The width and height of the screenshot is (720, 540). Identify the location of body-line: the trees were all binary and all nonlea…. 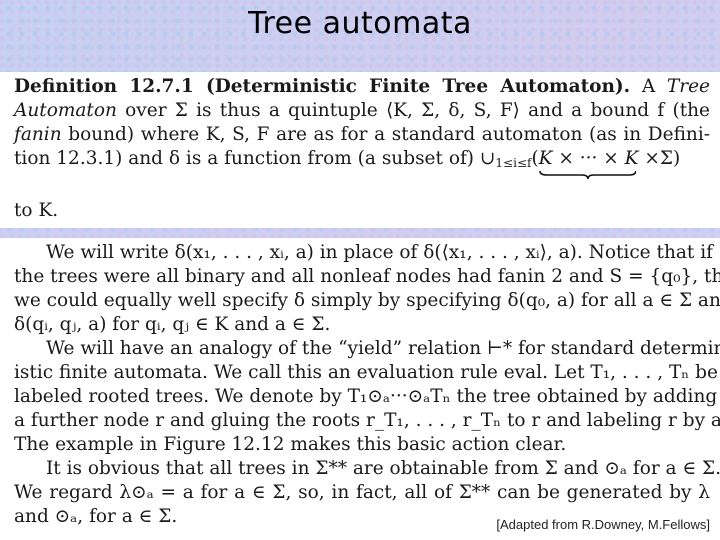
(367, 276).